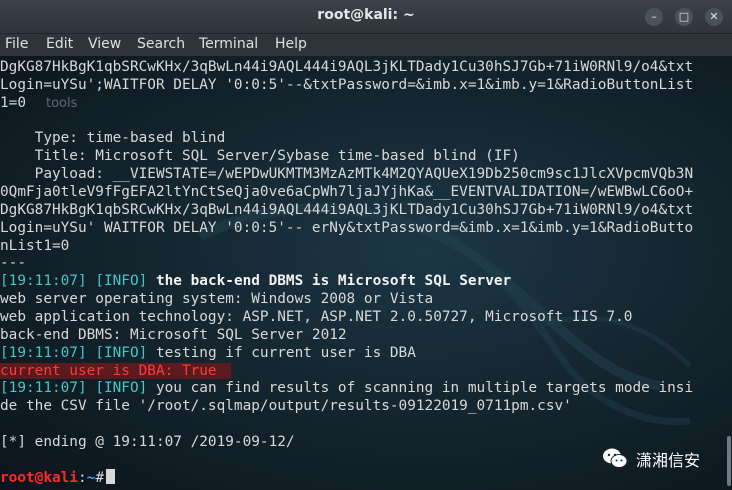  I want to click on text-cursor, so click(110, 476).